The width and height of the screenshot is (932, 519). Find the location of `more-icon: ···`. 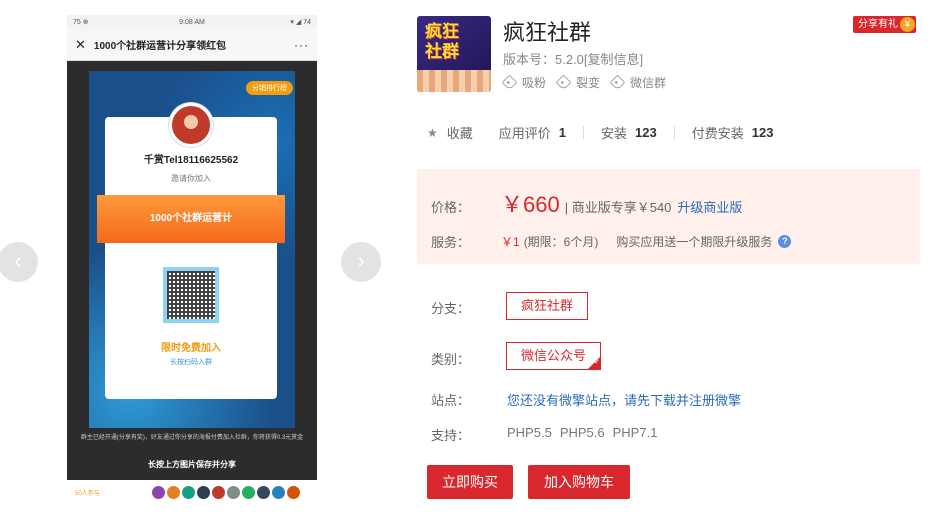

more-icon: ··· is located at coordinates (301, 44).